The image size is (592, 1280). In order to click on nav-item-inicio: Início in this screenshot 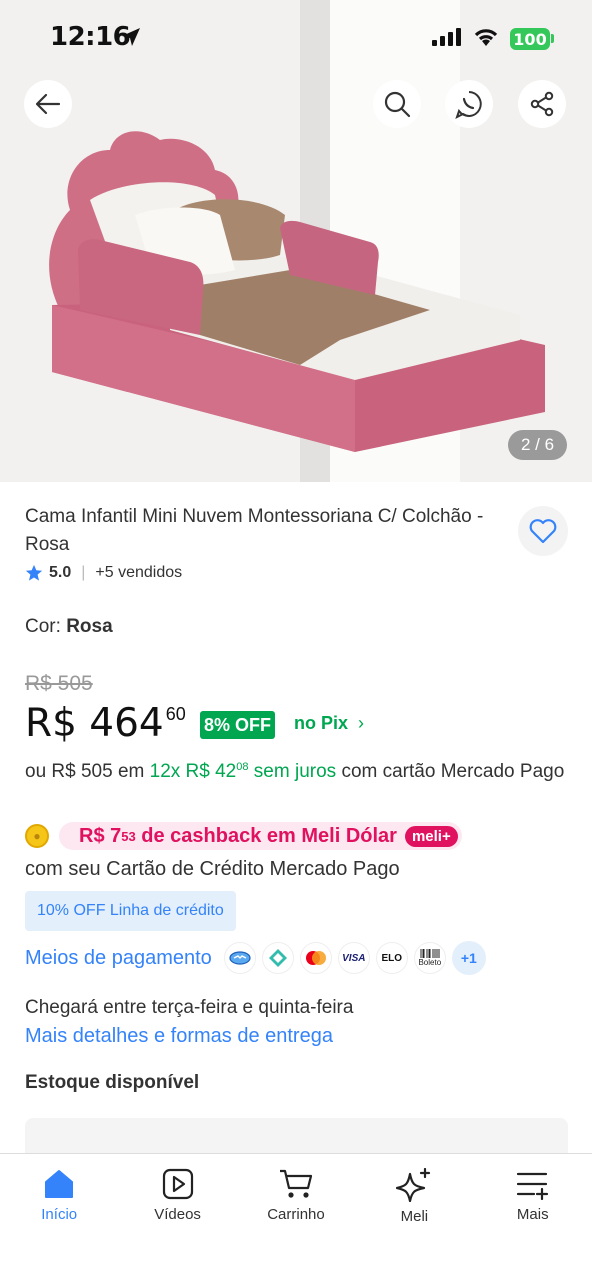, I will do `click(59, 1217)`.